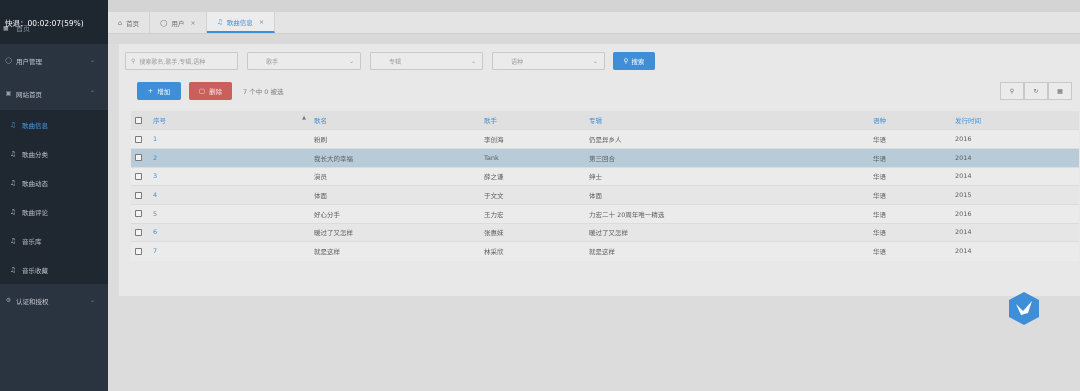  I want to click on table-row: 7 就是这样 林采欣 就是这样 华语 2014, so click(605, 251).